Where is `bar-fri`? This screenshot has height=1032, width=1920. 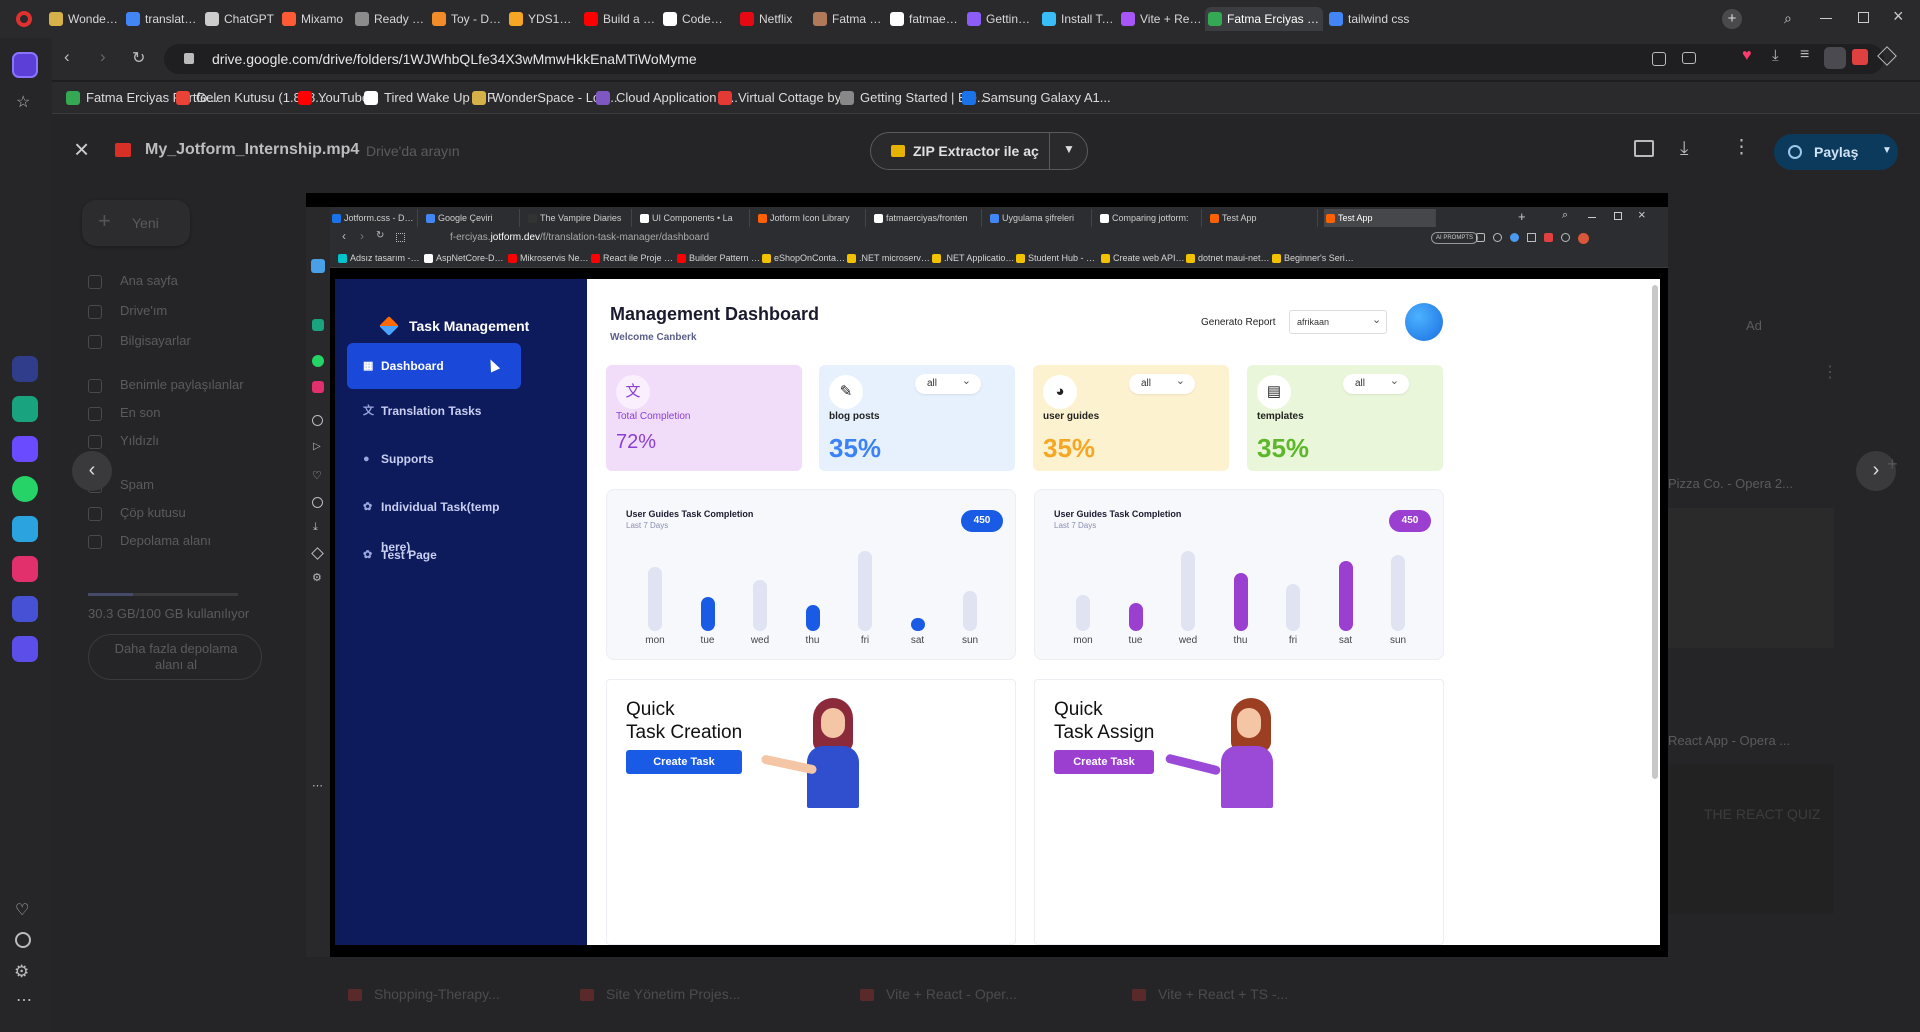
bar-fri is located at coordinates (865, 591).